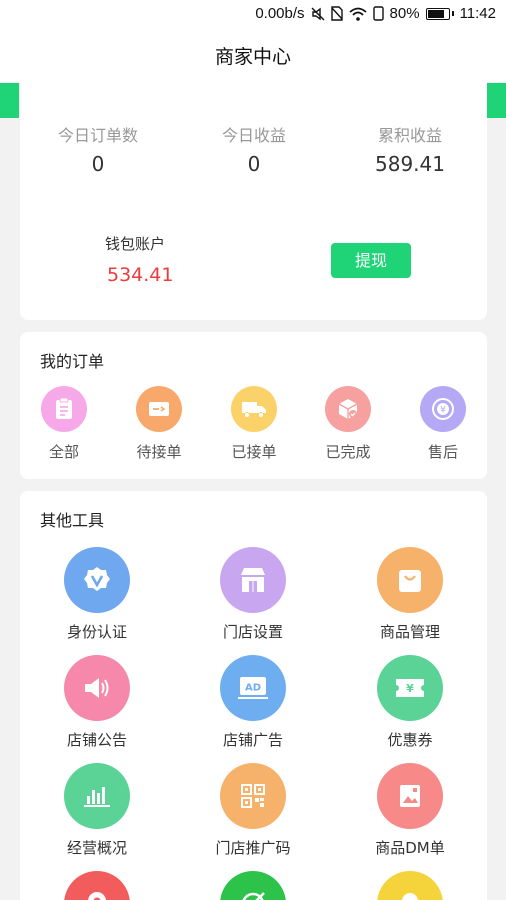 This screenshot has width=506, height=900. What do you see at coordinates (410, 580) in the screenshot?
I see `shopping-bag-icon` at bounding box center [410, 580].